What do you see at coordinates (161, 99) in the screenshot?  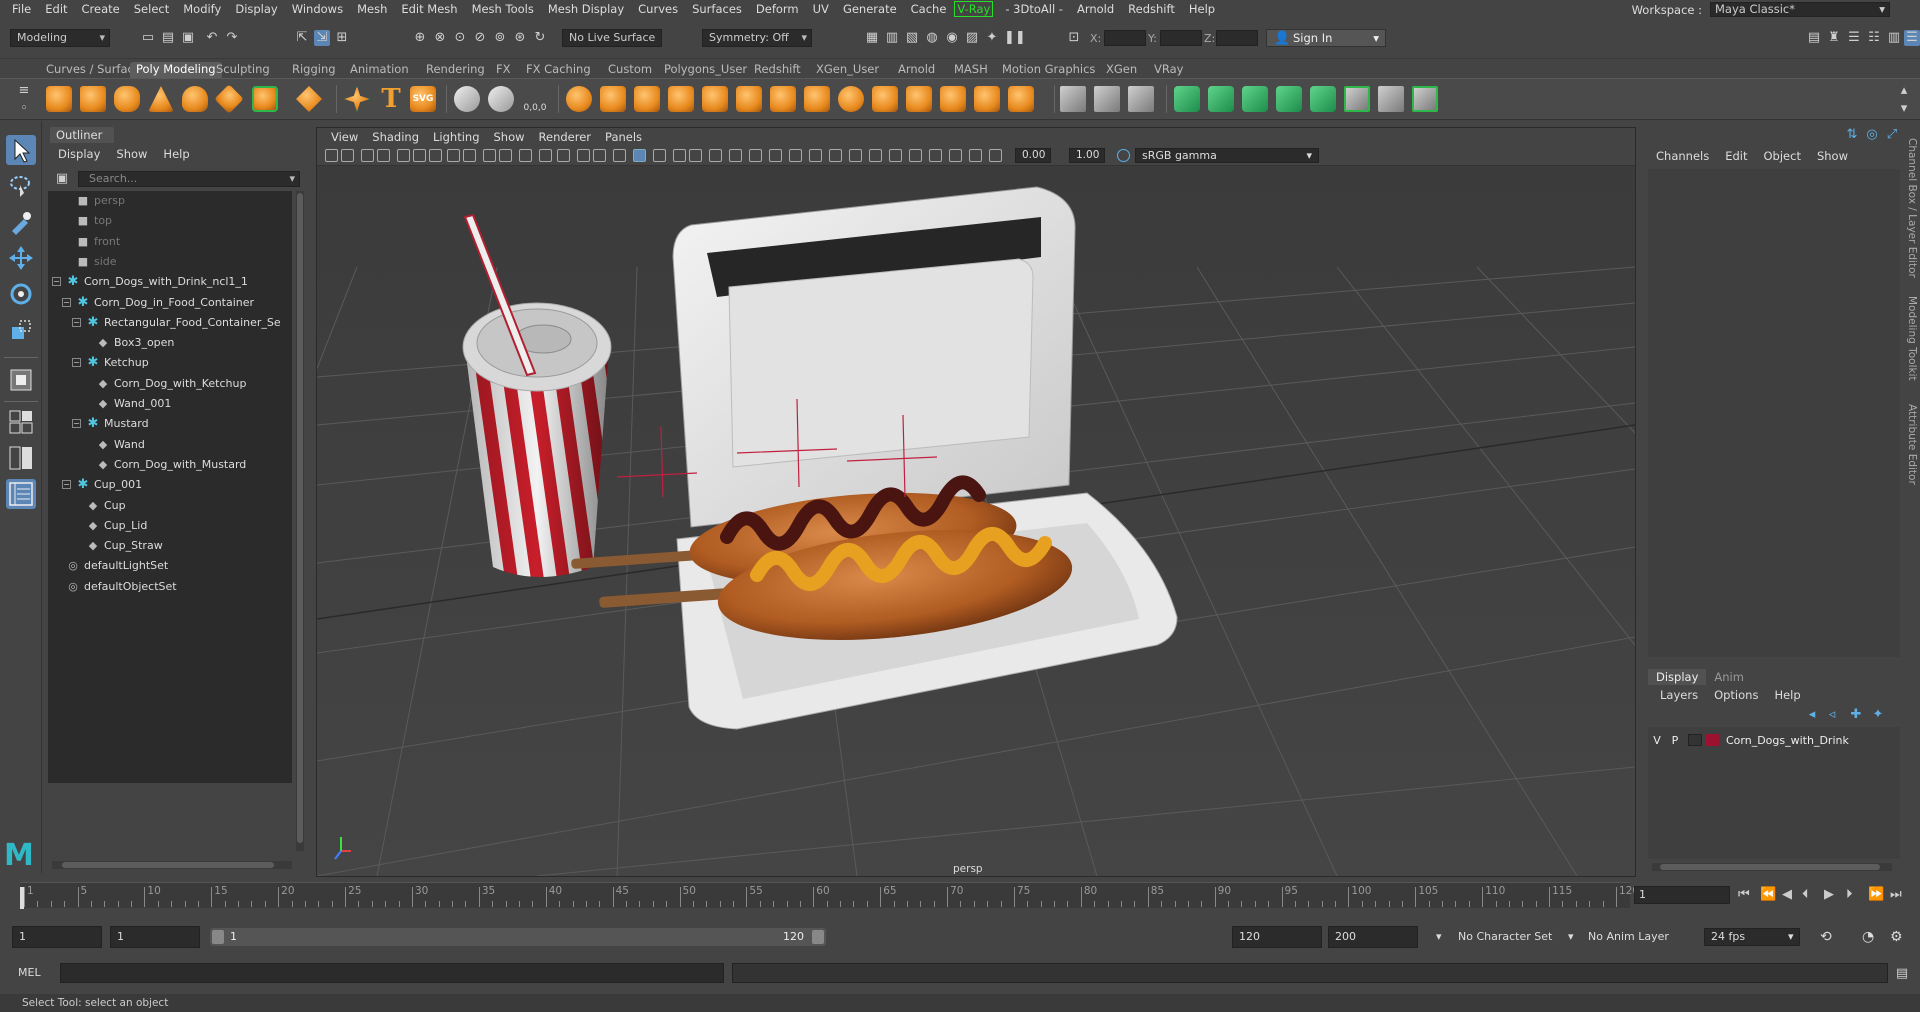 I see `poly-cone-icon` at bounding box center [161, 99].